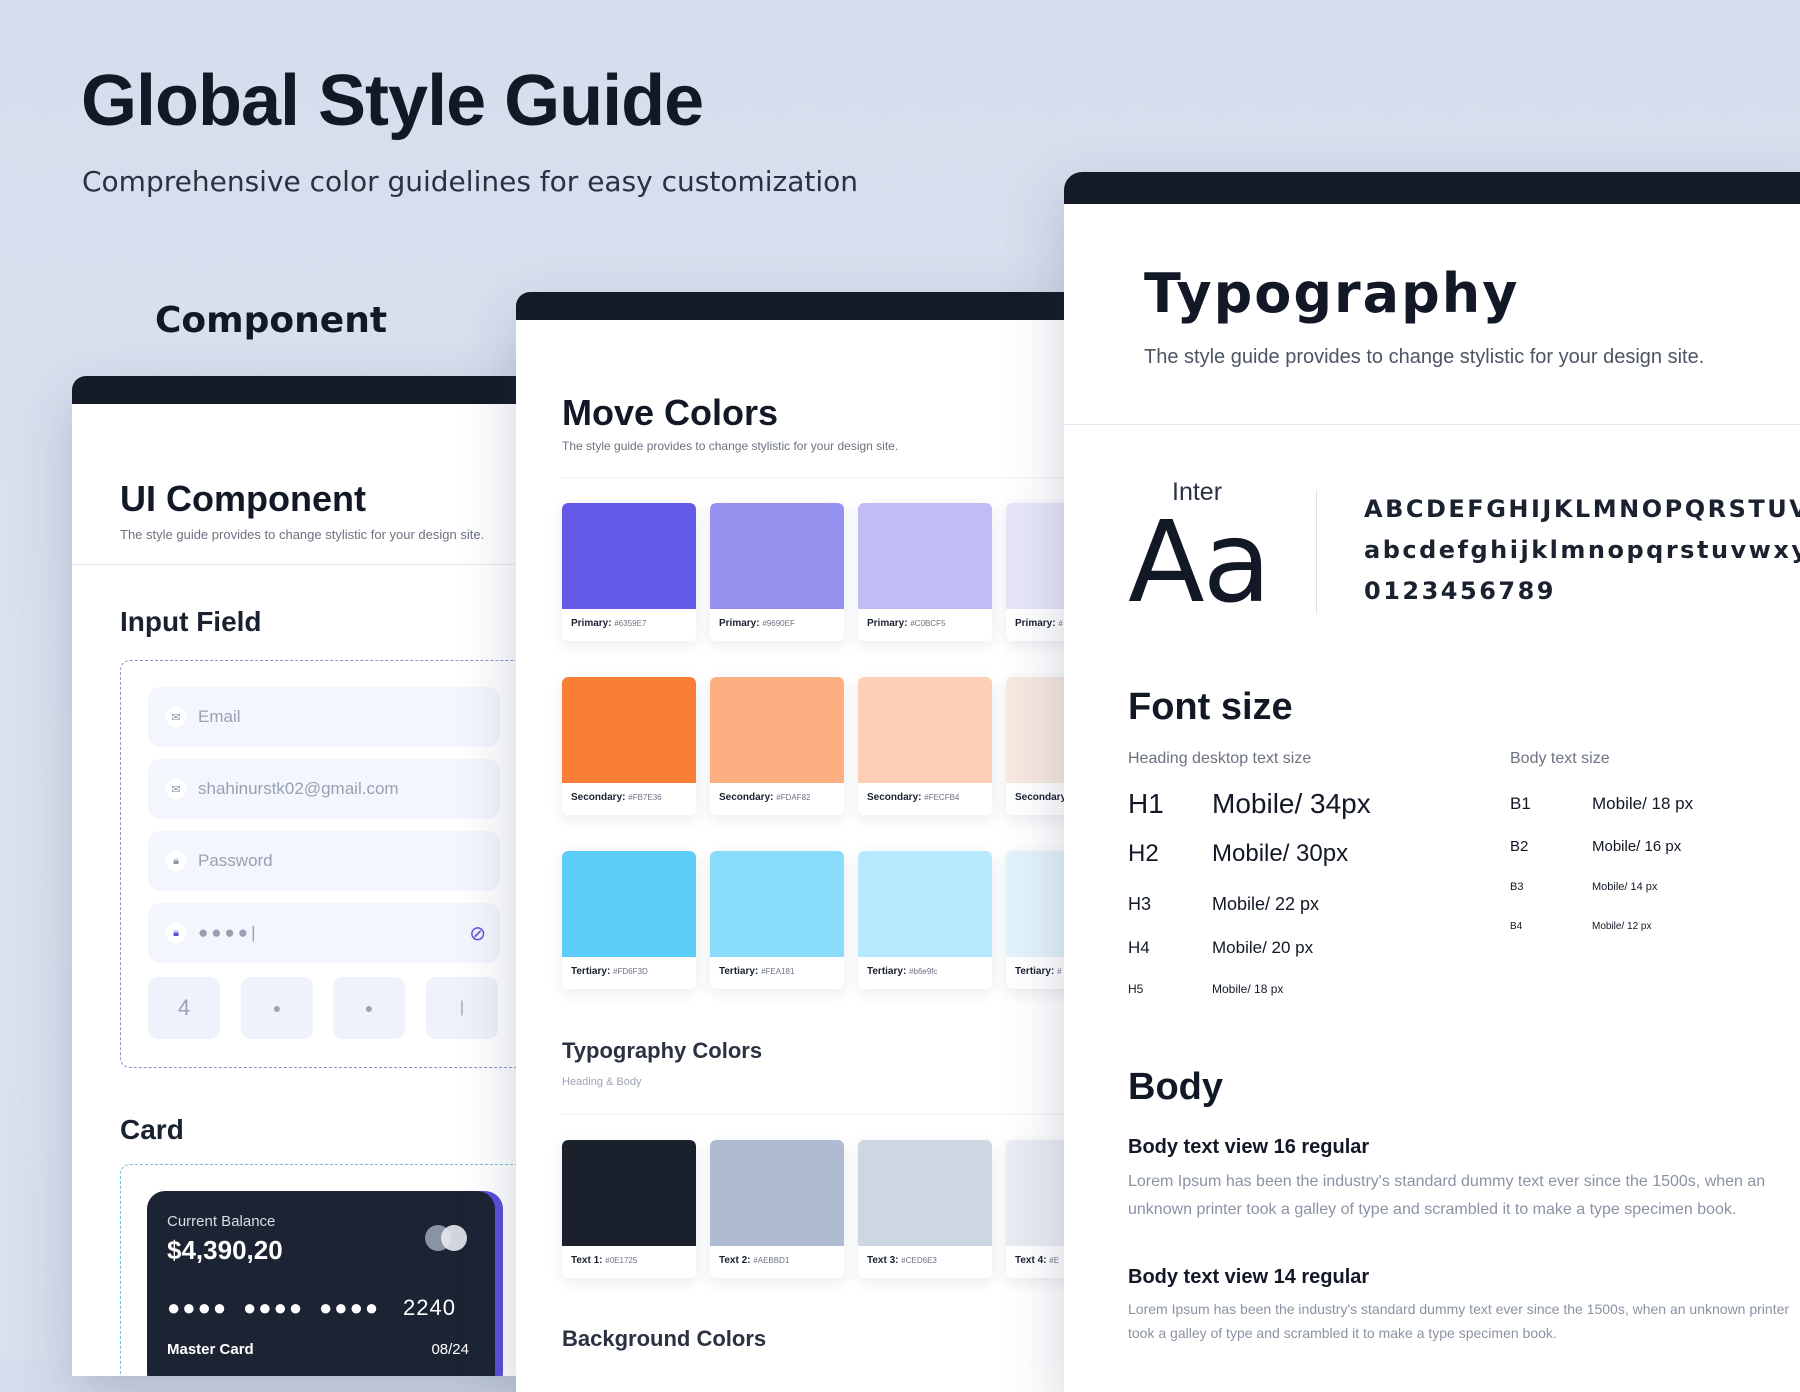 This screenshot has width=1800, height=1392. Describe the element at coordinates (778, 623) in the screenshot. I see `swatch-code: #9690EF` at that location.